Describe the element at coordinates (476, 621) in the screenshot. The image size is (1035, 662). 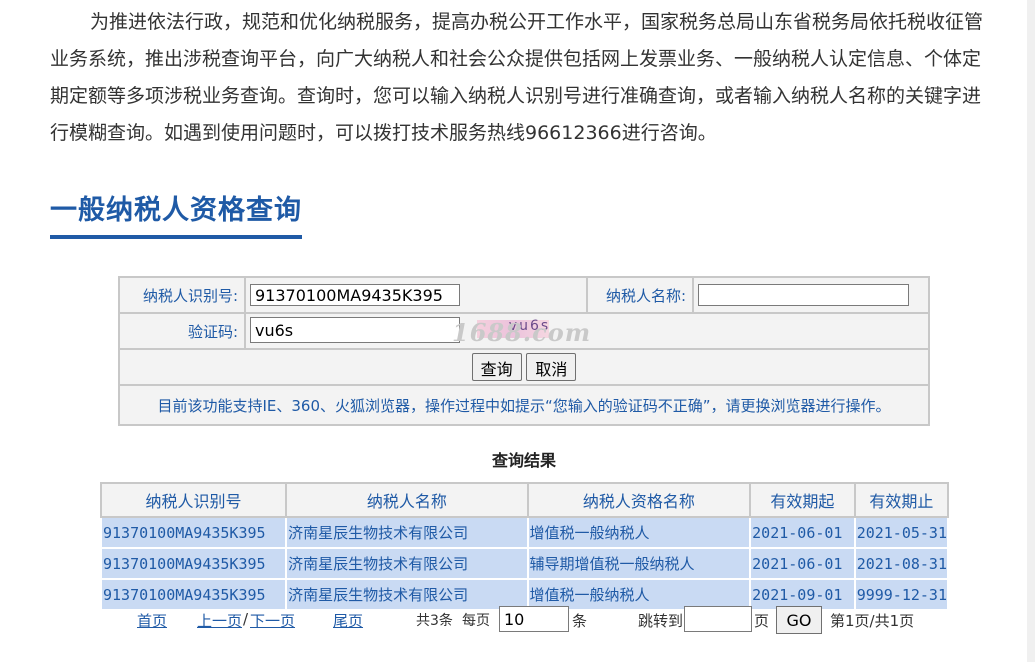
I see `per-page-label: 每页` at that location.